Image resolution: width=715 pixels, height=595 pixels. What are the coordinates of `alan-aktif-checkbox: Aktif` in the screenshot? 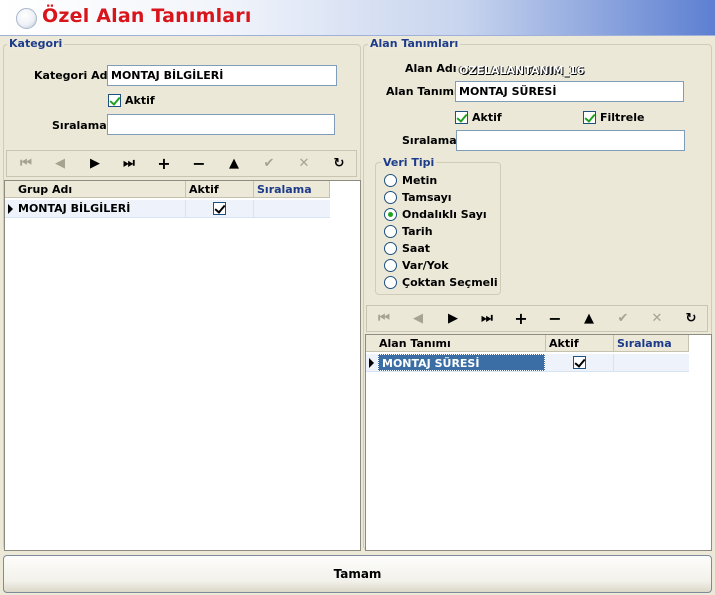 It's located at (478, 117).